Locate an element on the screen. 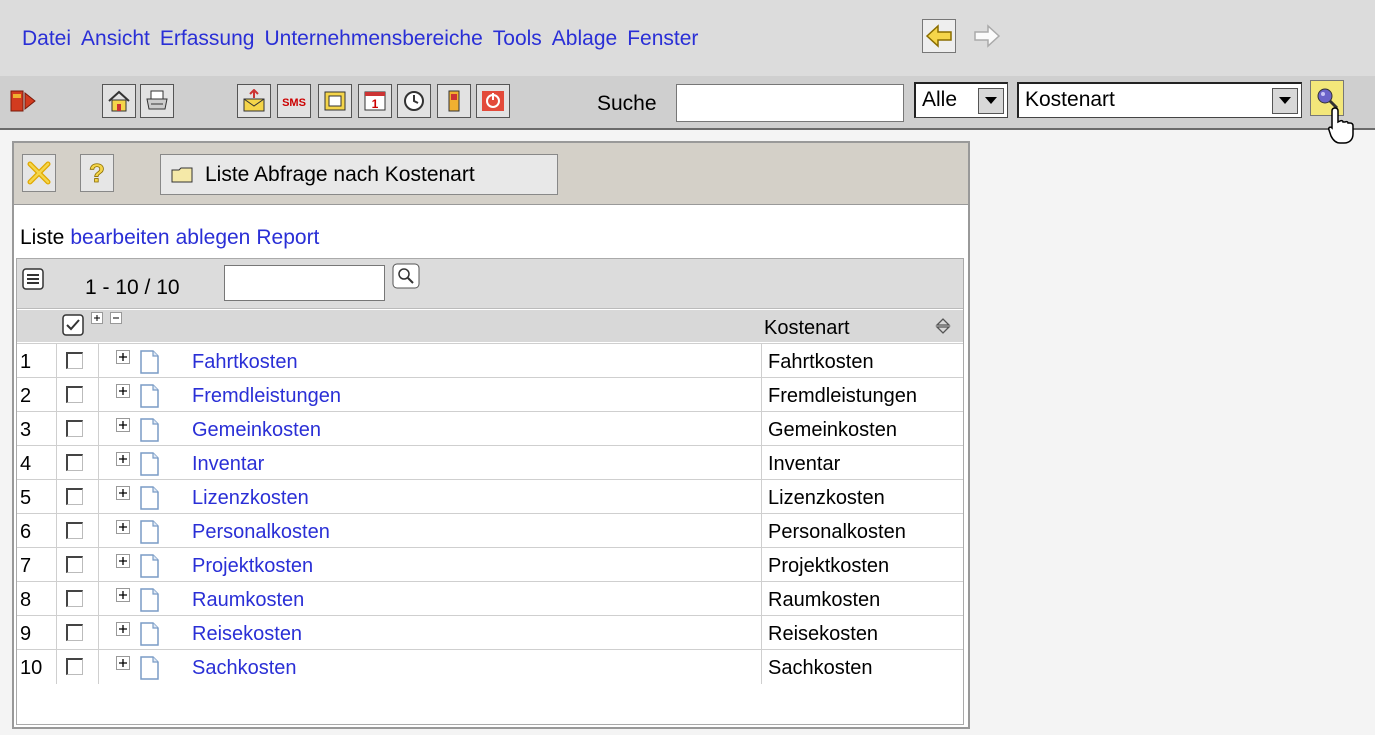 The width and height of the screenshot is (1375, 735). menu-ablage: Ablage is located at coordinates (584, 39).